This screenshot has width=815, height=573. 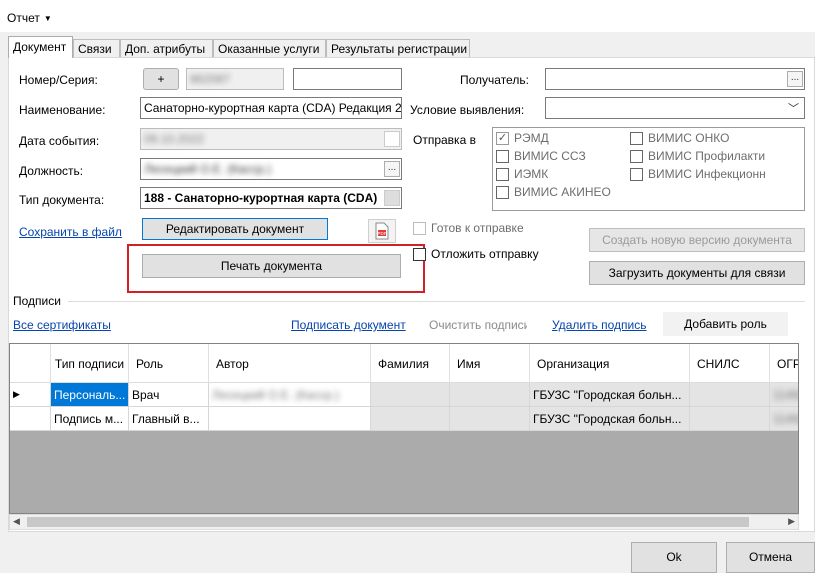 I want to click on delete-signature-link: Удалить подпись, so click(x=599, y=325).